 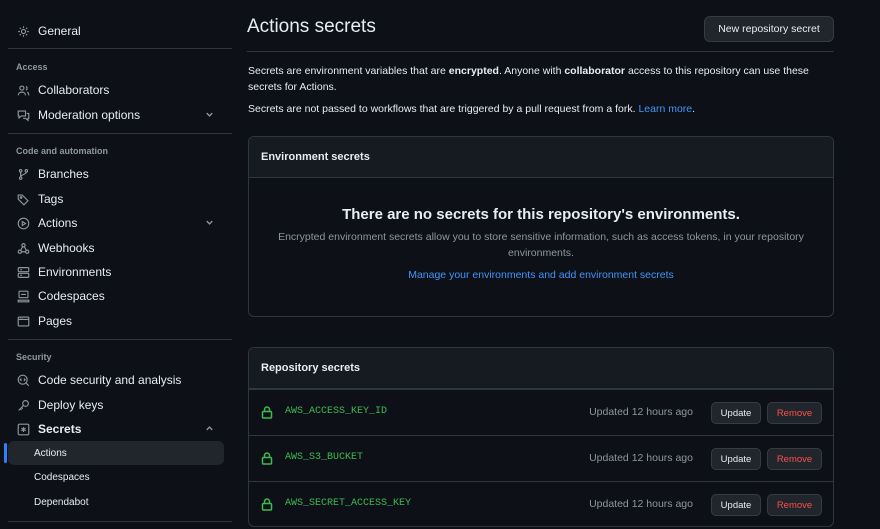 What do you see at coordinates (71, 296) in the screenshot?
I see `sidebar-item-label: Codespaces` at bounding box center [71, 296].